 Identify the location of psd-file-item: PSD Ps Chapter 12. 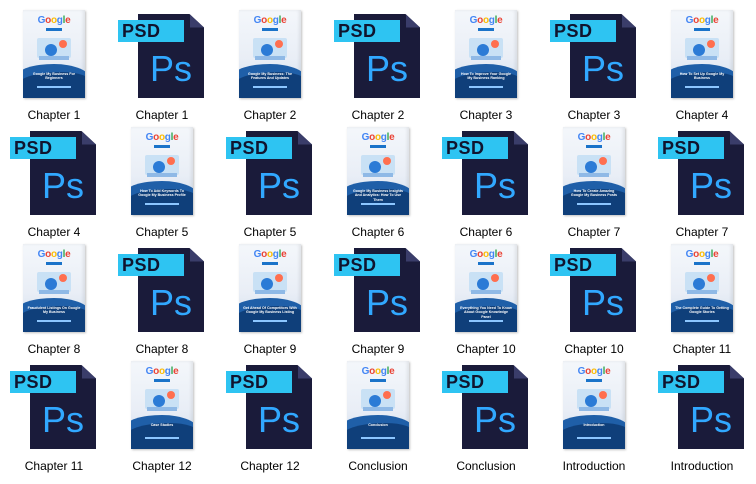
(270, 417).